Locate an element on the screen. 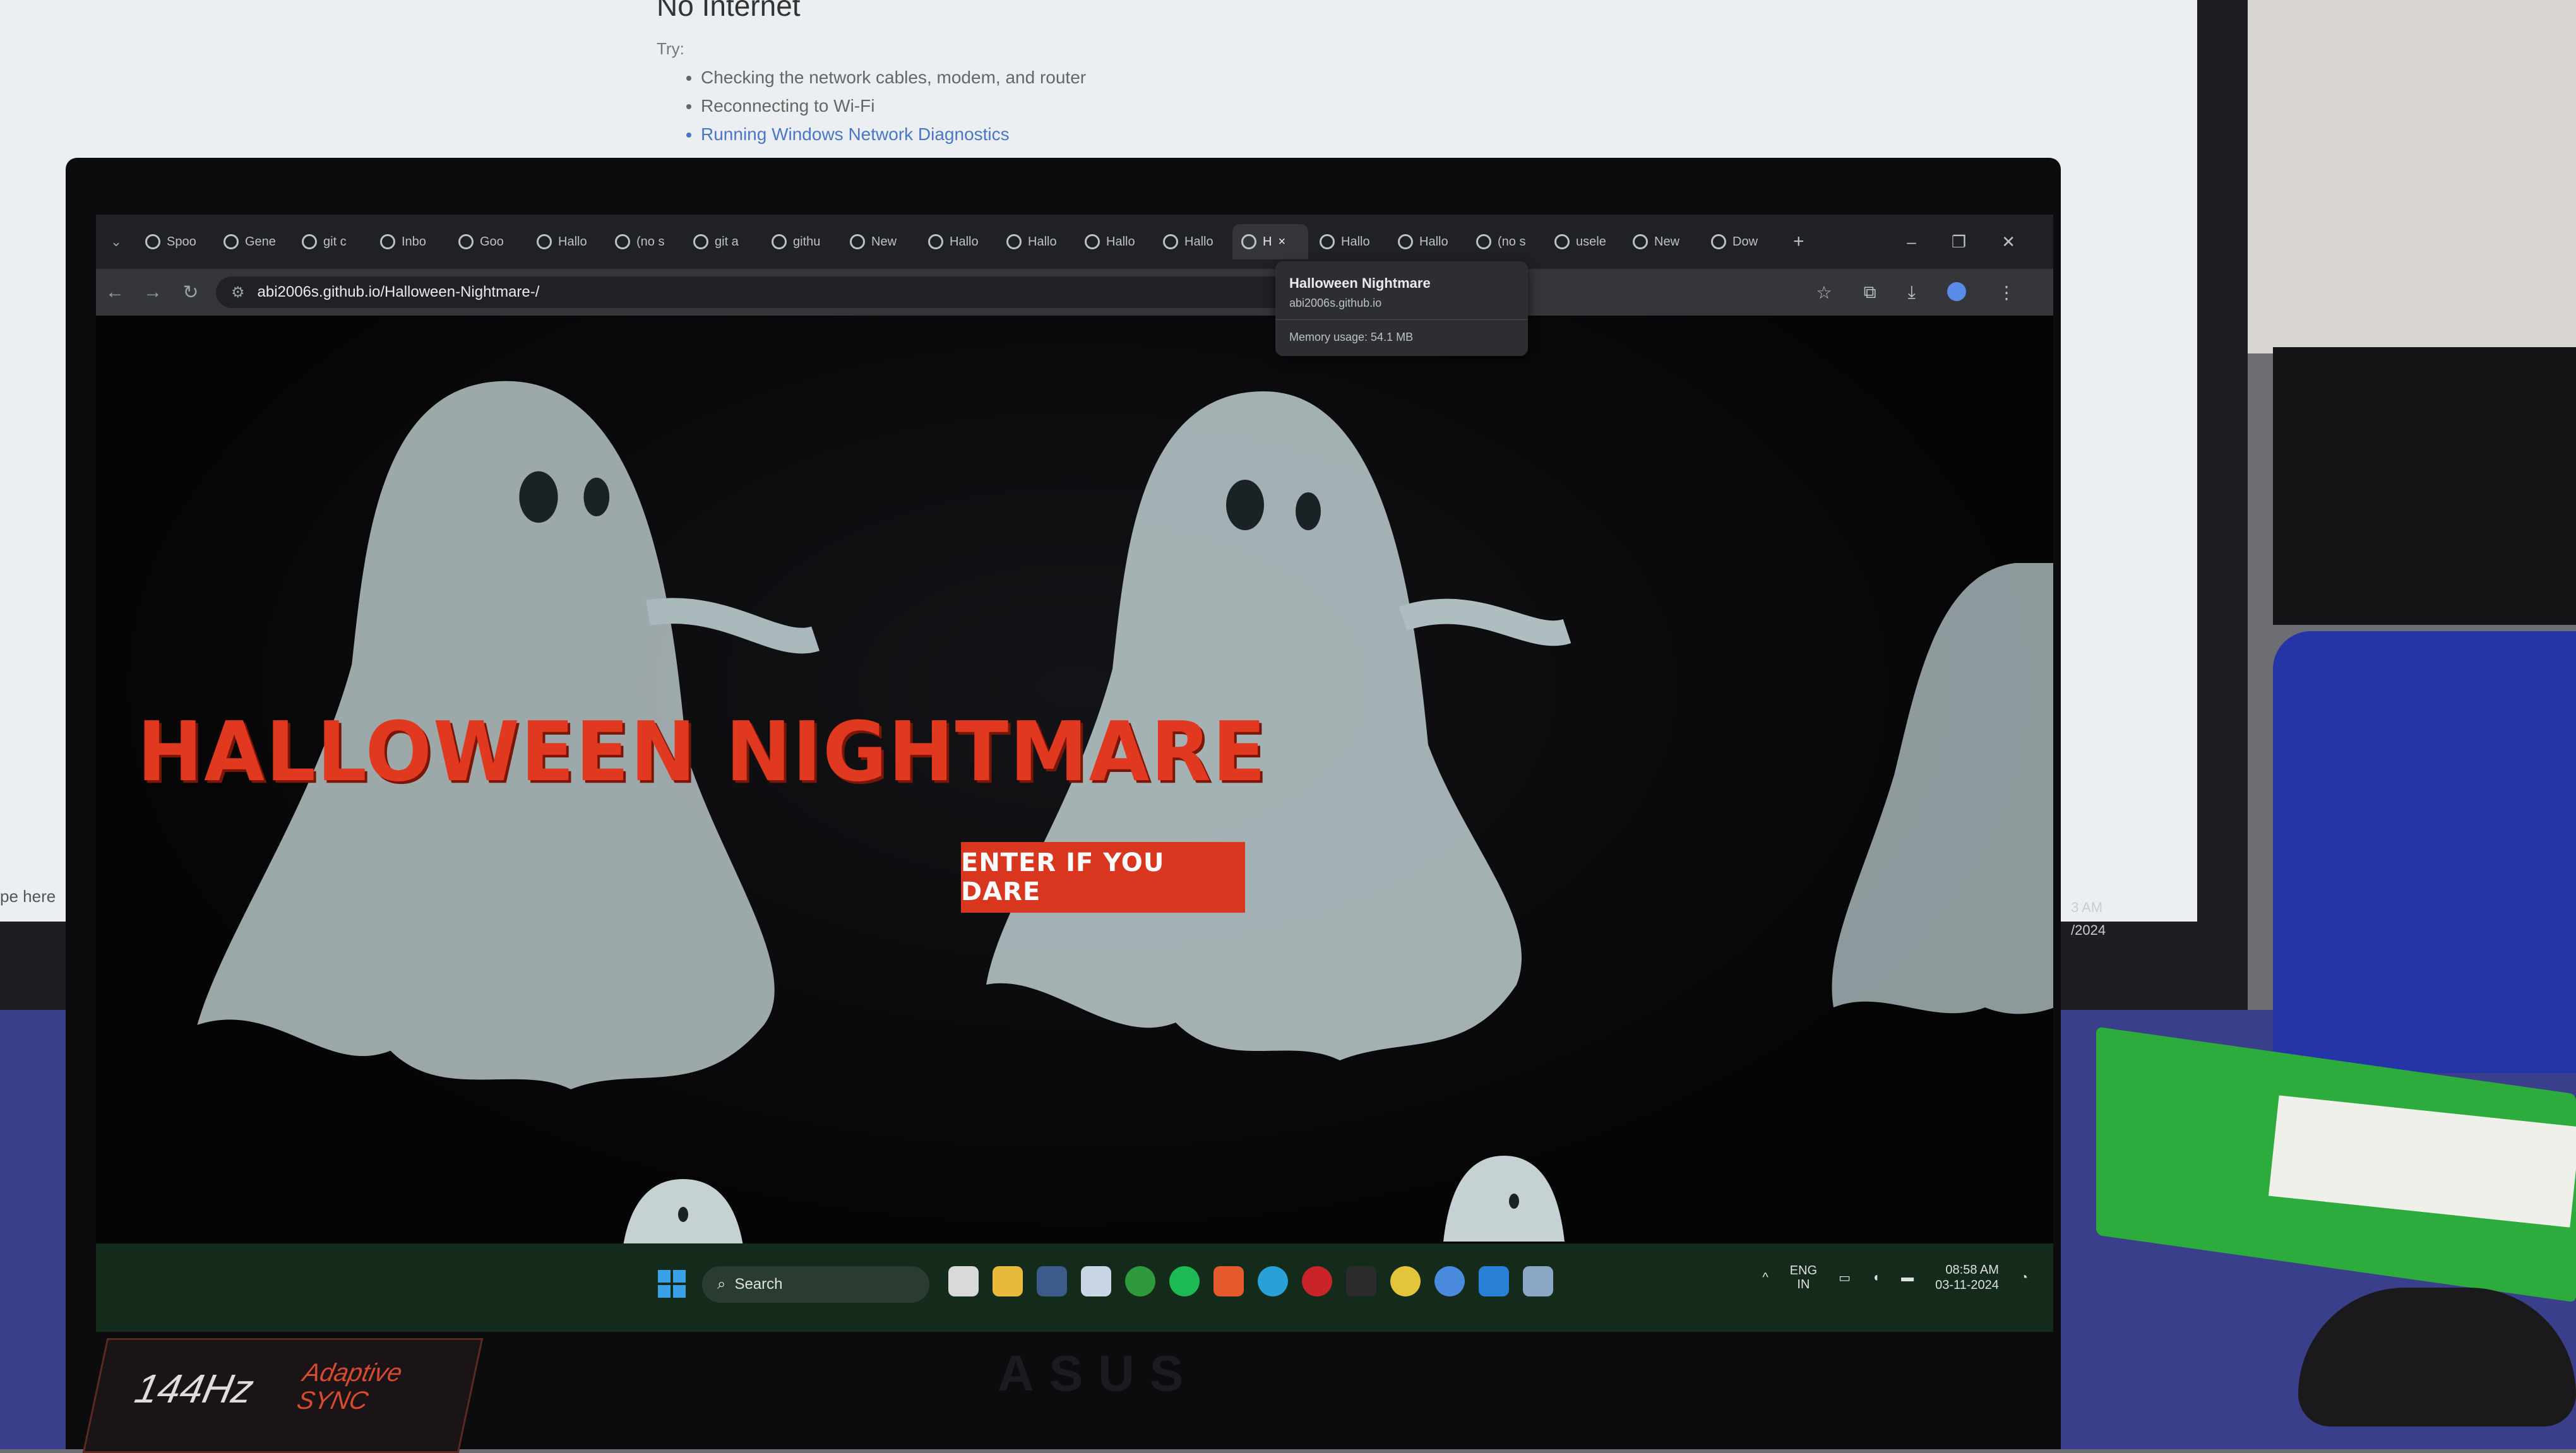 The image size is (2576, 1453). notification-bell-icon: ◔ is located at coordinates (2024, 1278).